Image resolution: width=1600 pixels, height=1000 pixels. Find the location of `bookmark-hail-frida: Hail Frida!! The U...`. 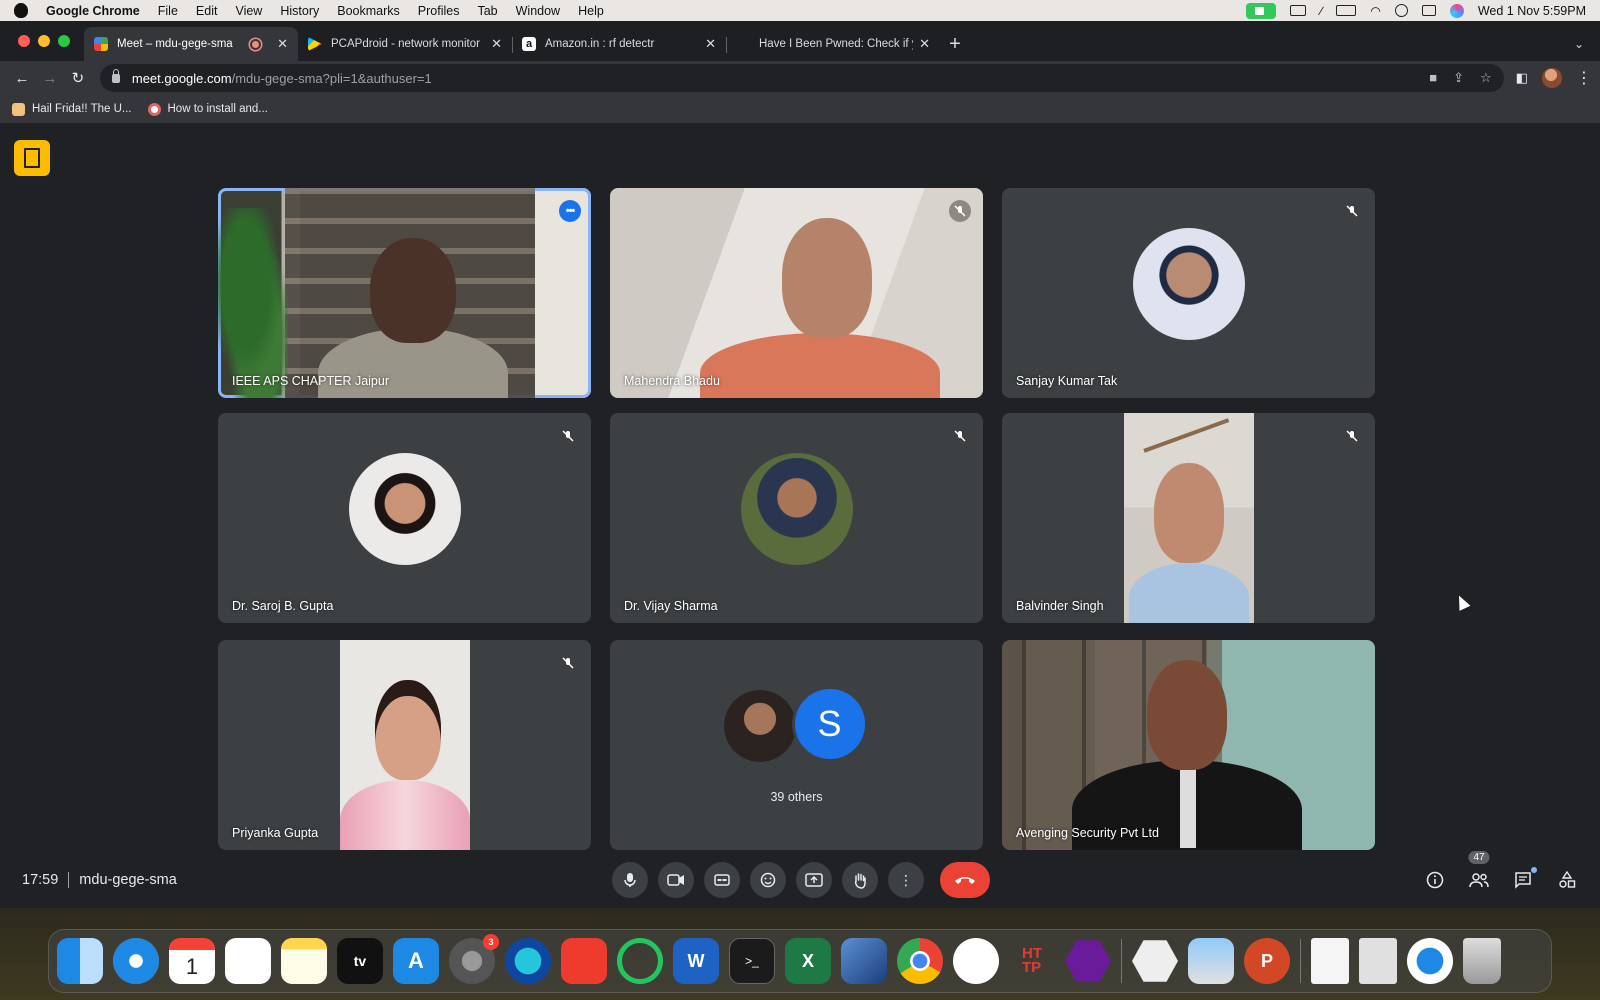

bookmark-hail-frida: Hail Frida!! The U... is located at coordinates (72, 109).